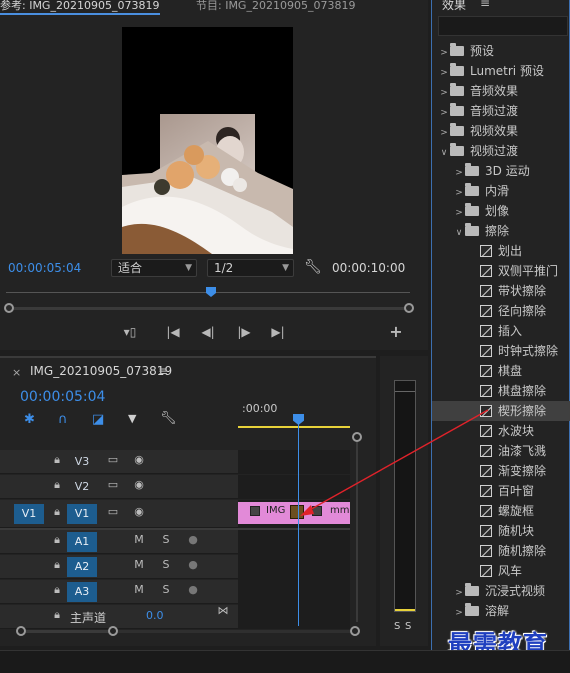  Describe the element at coordinates (278, 332) in the screenshot. I see `go-to-out-icon: ▶|` at that location.